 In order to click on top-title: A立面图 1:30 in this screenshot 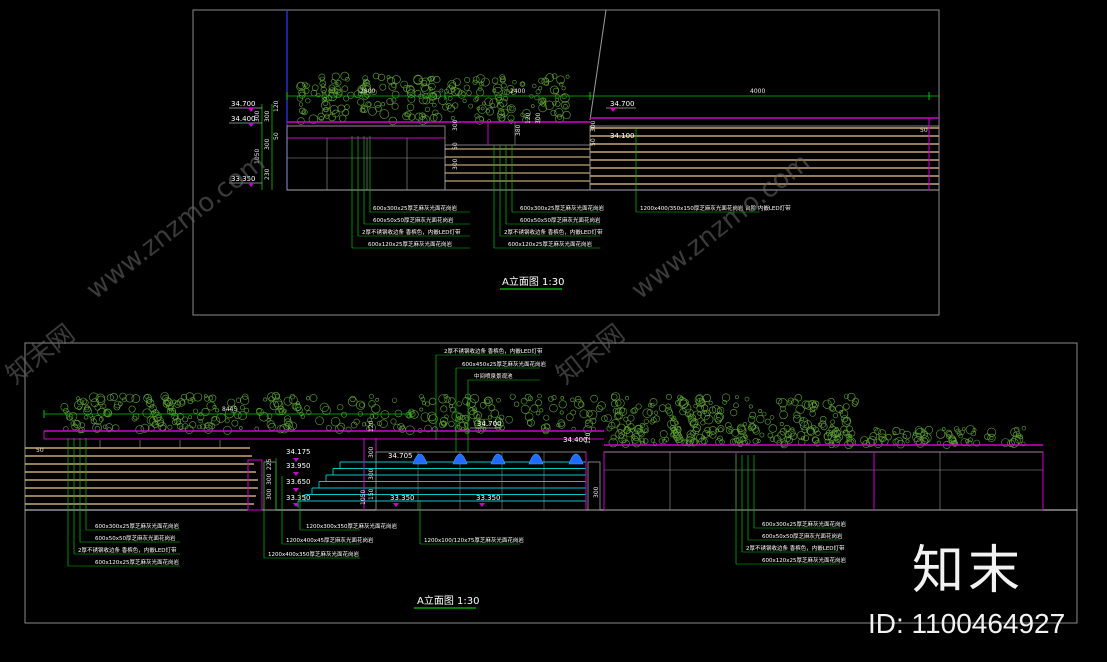, I will do `click(533, 281)`.